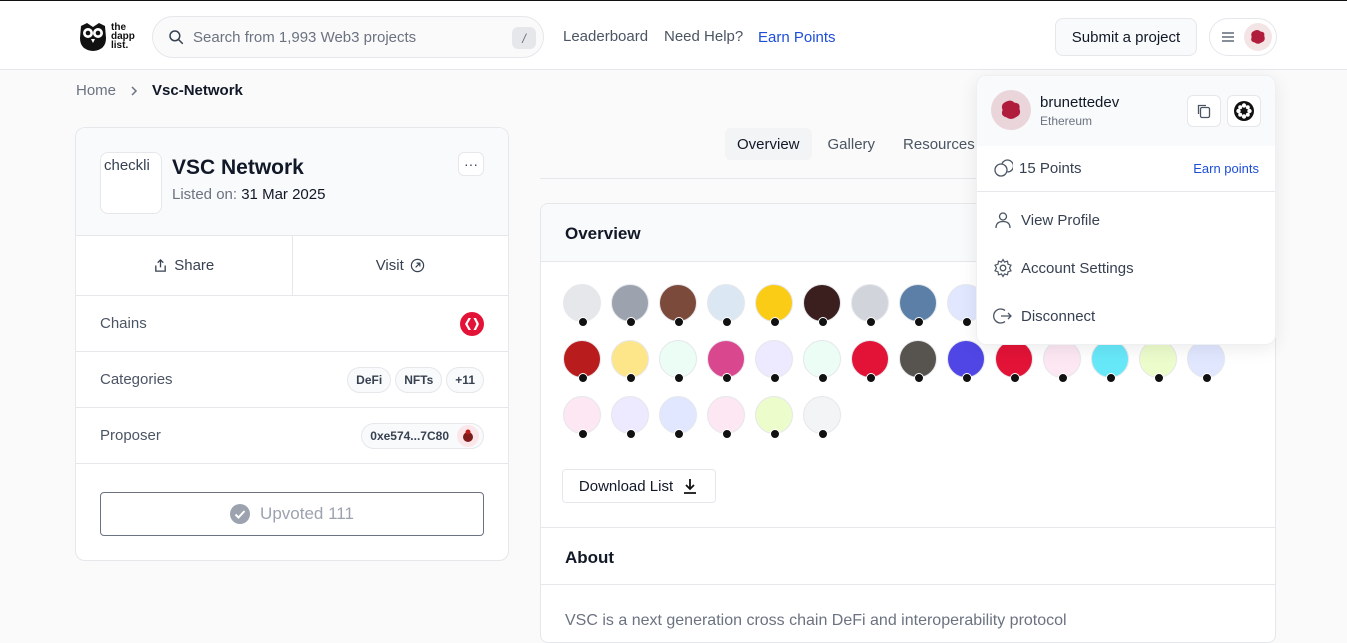 Image resolution: width=1347 pixels, height=643 pixels. I want to click on account-avatar, so click(1011, 110).